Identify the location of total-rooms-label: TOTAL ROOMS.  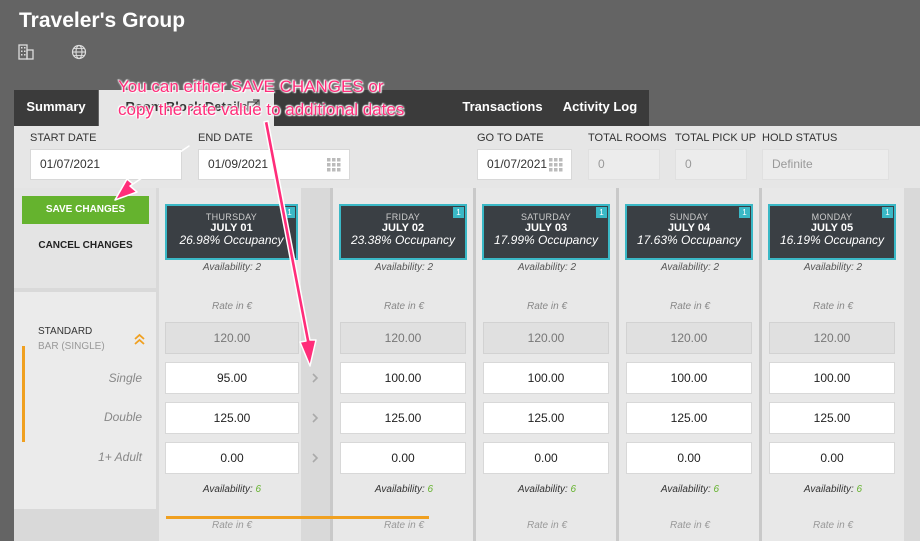
(627, 138).